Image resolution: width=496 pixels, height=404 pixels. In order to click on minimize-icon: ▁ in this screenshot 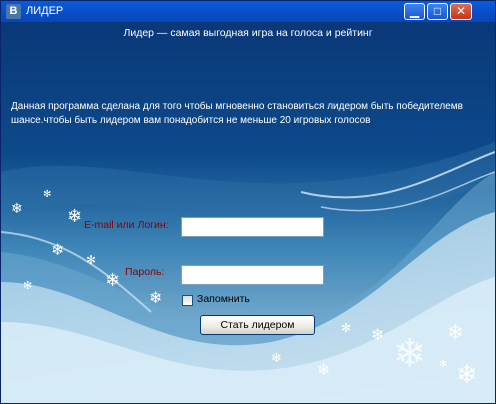, I will do `click(414, 11)`.